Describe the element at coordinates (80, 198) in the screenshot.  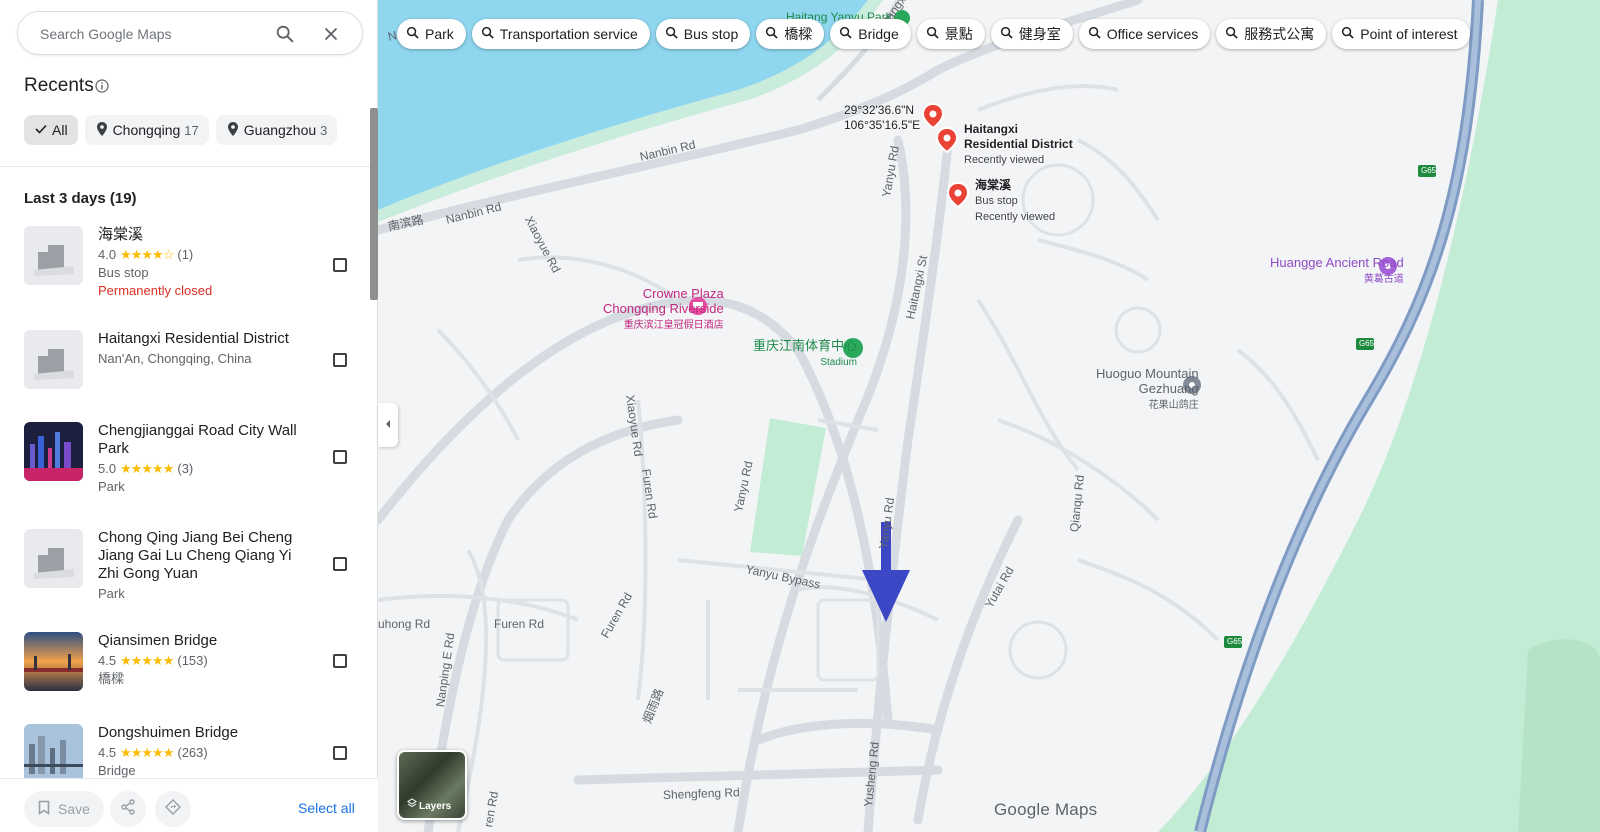
I see `section-title: Last 3 days (19)` at that location.